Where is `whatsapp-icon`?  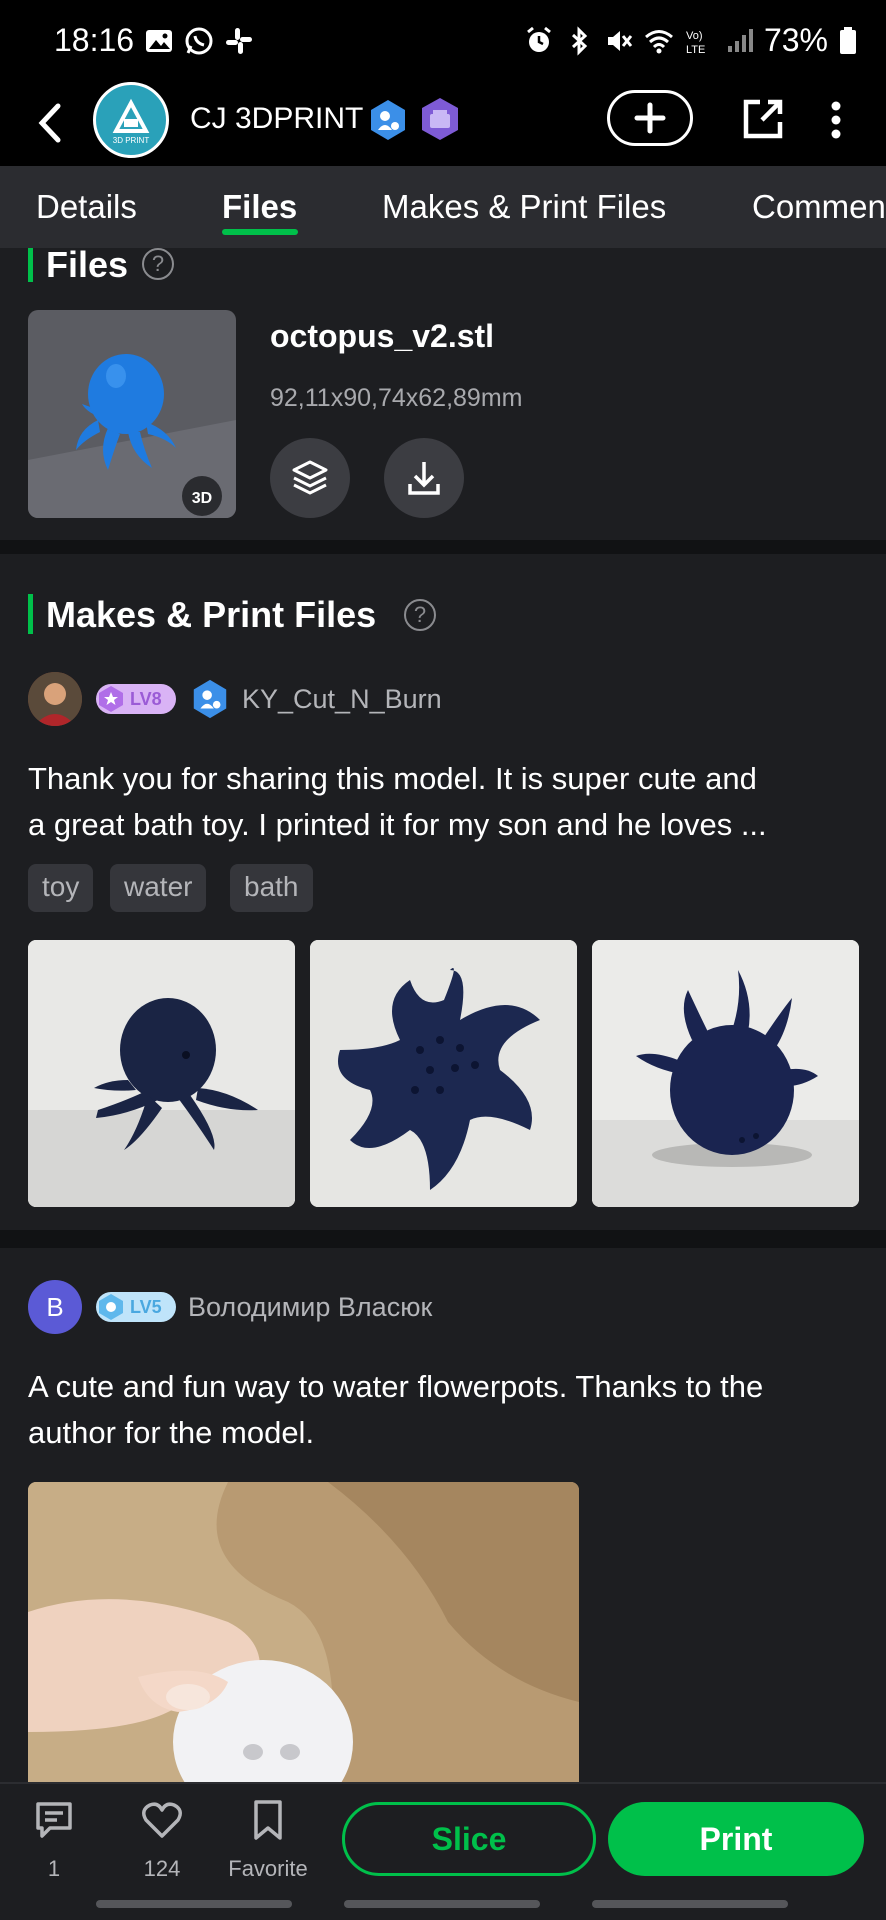 whatsapp-icon is located at coordinates (199, 41).